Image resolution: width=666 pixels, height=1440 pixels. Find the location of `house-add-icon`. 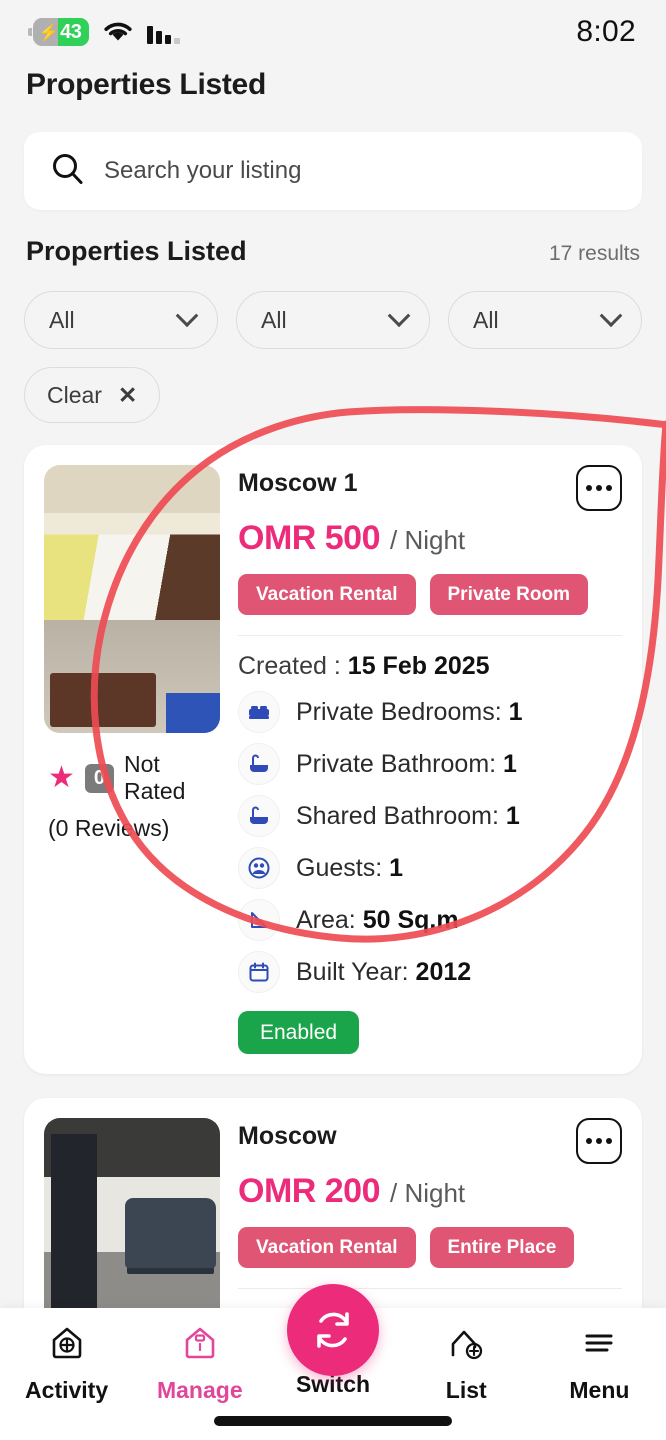

house-add-icon is located at coordinates (466, 1345).